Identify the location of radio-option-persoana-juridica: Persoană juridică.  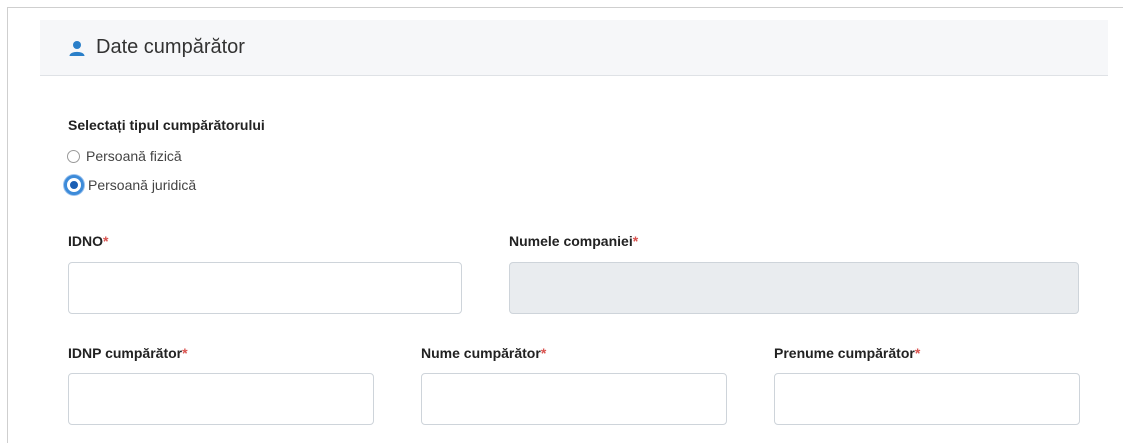
(130, 185).